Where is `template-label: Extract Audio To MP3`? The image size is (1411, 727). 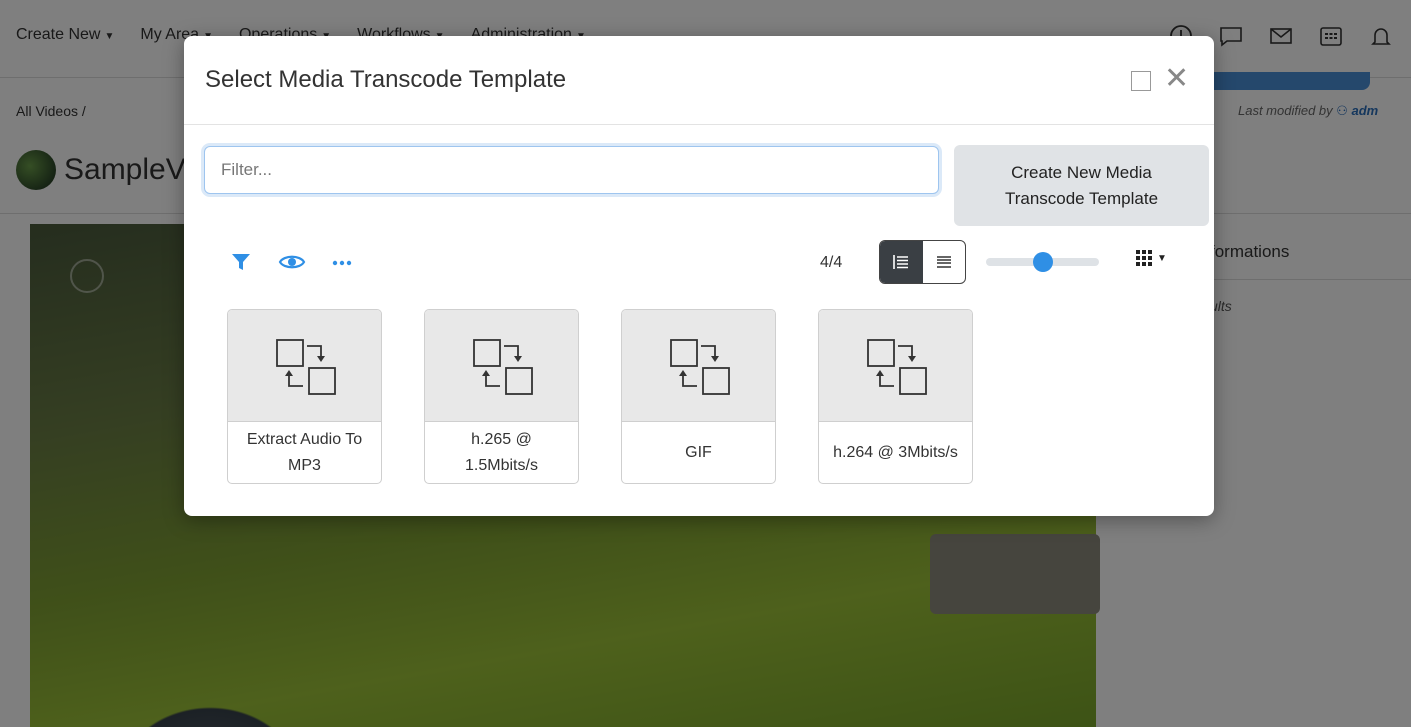 template-label: Extract Audio To MP3 is located at coordinates (304, 452).